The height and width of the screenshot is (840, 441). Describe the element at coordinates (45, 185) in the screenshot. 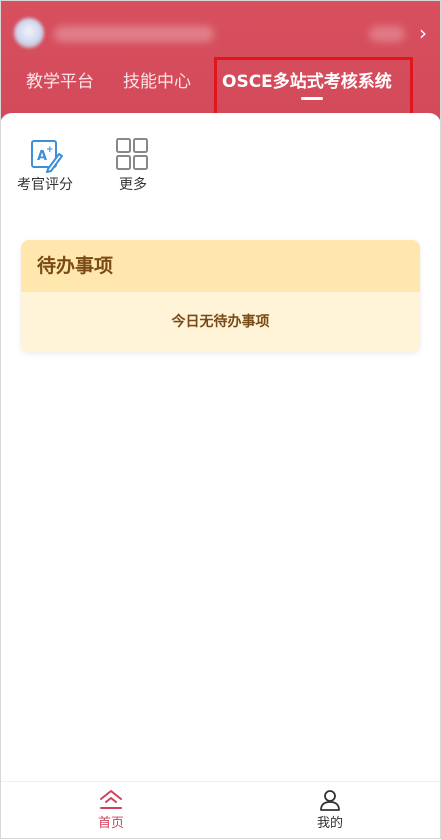

I see `app-exam-scoring-label: 考官评分` at that location.